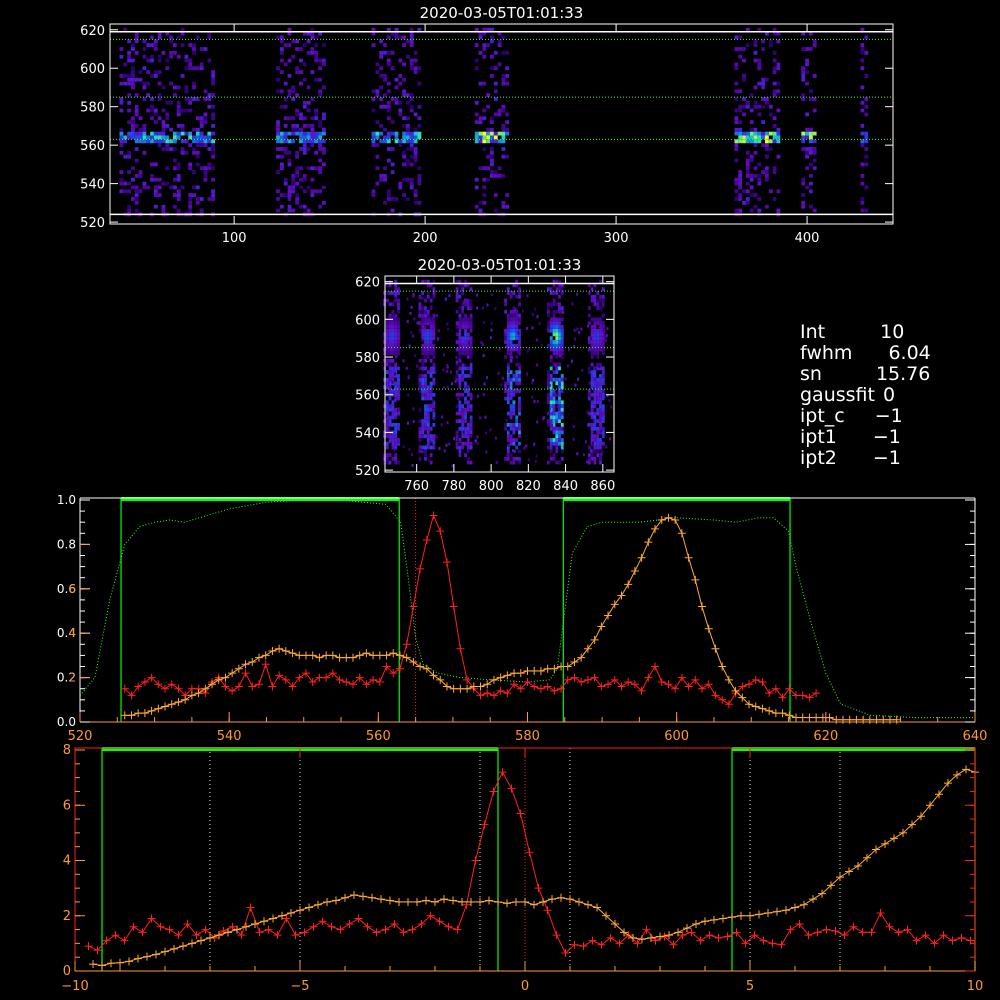  I want to click on y-tick-label: 1.0, so click(66, 500).